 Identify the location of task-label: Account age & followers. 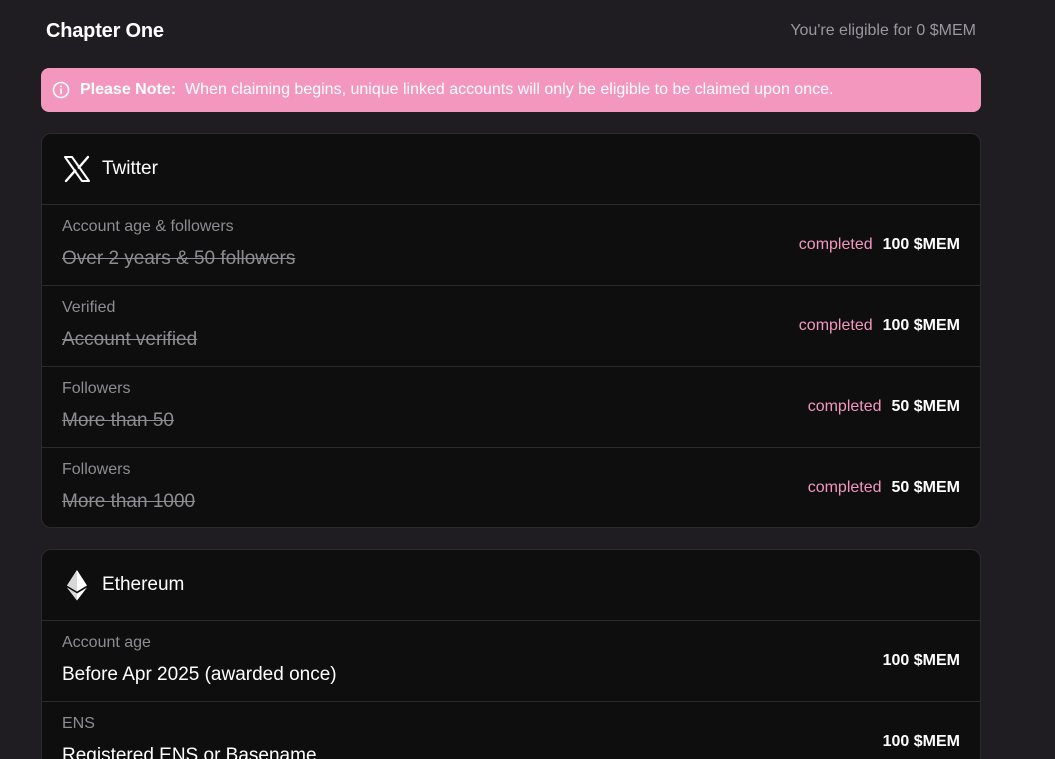
(148, 226).